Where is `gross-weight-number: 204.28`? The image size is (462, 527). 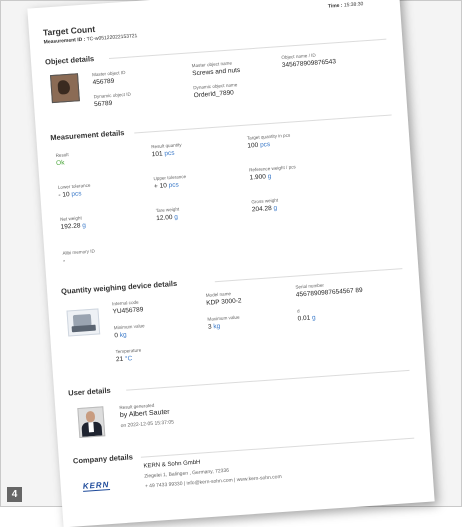
gross-weight-number: 204.28 is located at coordinates (261, 209).